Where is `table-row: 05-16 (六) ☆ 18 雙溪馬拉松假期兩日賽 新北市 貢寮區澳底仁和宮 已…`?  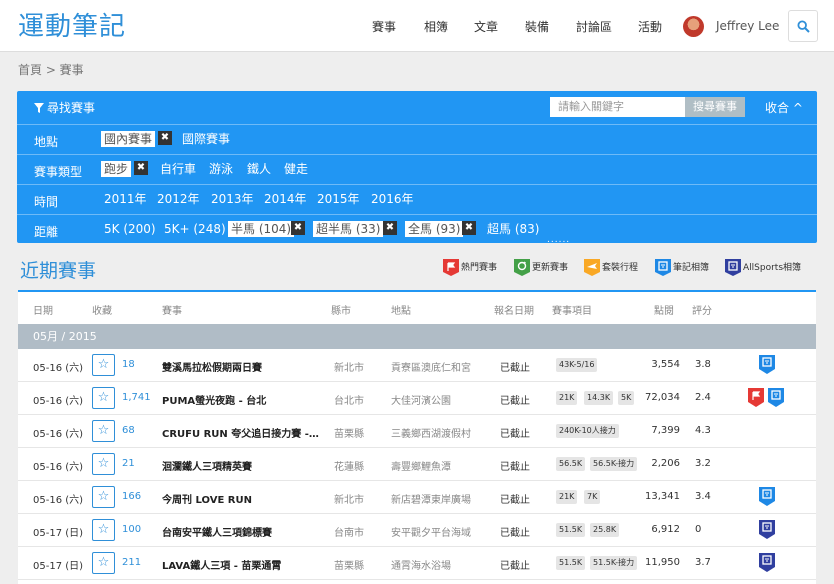 table-row: 05-16 (六) ☆ 18 雙溪馬拉松假期兩日賽 新北市 貢寮區澳底仁和宮 已… is located at coordinates (417, 365).